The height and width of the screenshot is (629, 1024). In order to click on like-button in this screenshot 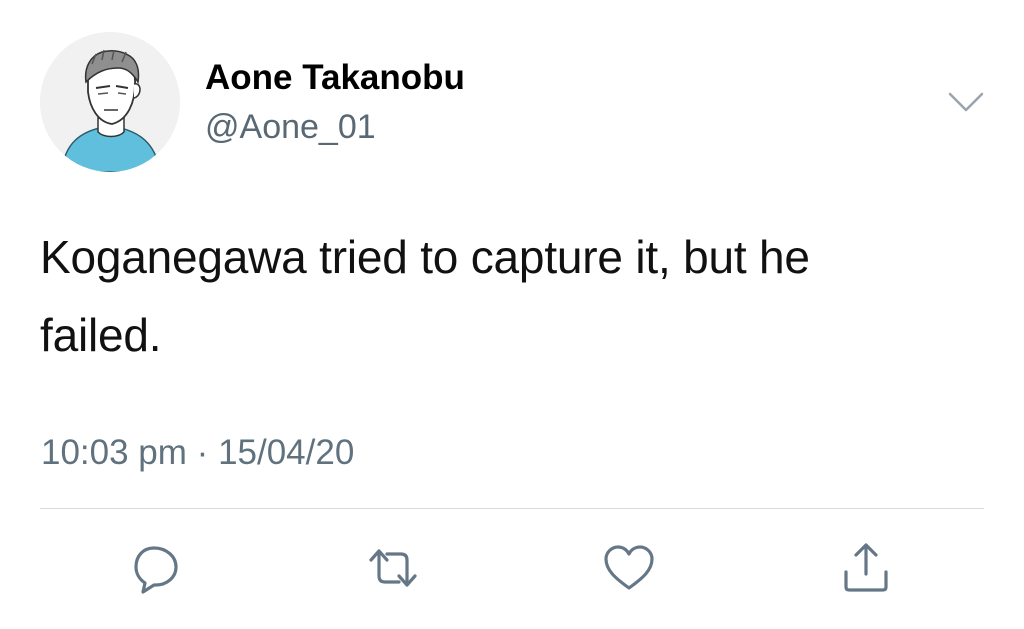, I will do `click(629, 568)`.